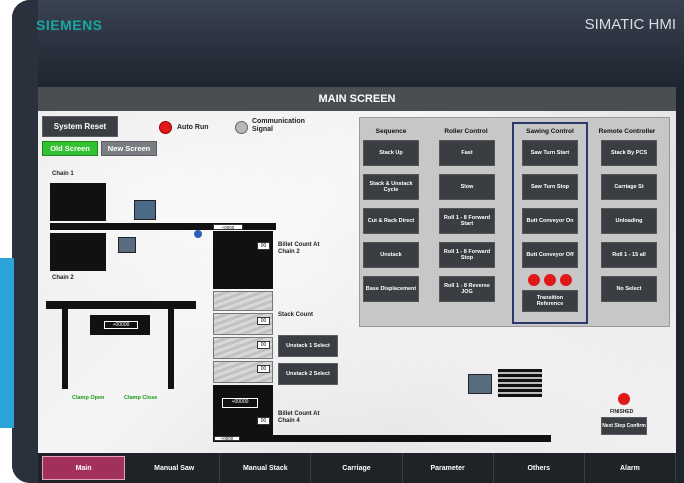 The image size is (684, 483). I want to click on saw-machine-icon, so click(145, 210).